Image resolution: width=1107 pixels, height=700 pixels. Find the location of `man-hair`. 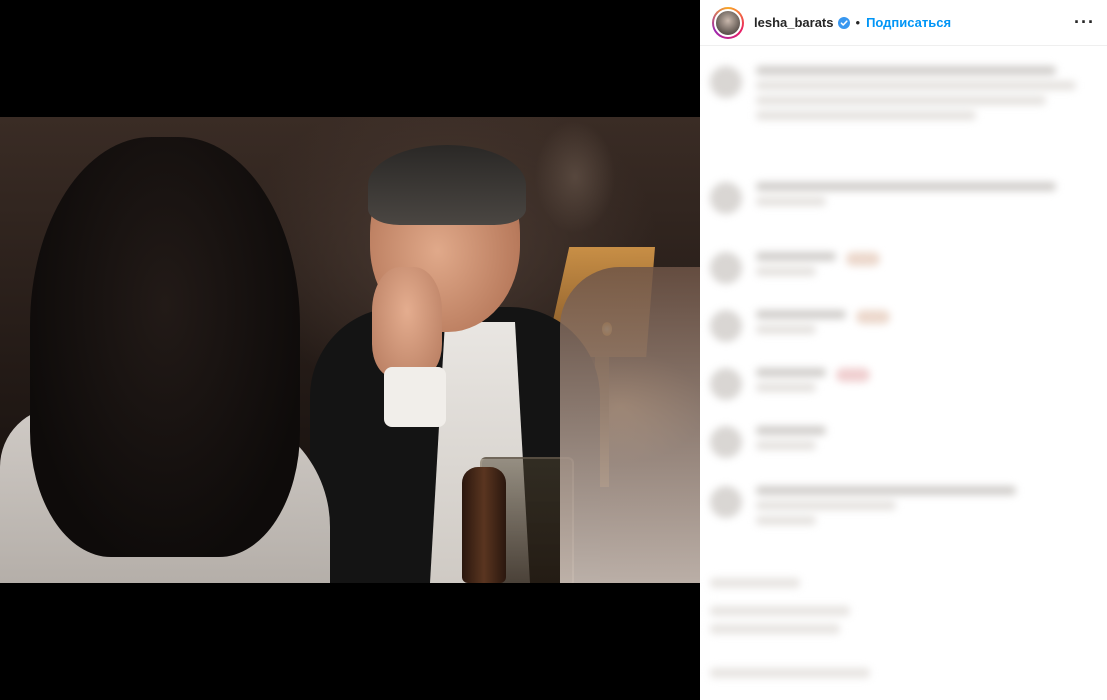

man-hair is located at coordinates (447, 185).